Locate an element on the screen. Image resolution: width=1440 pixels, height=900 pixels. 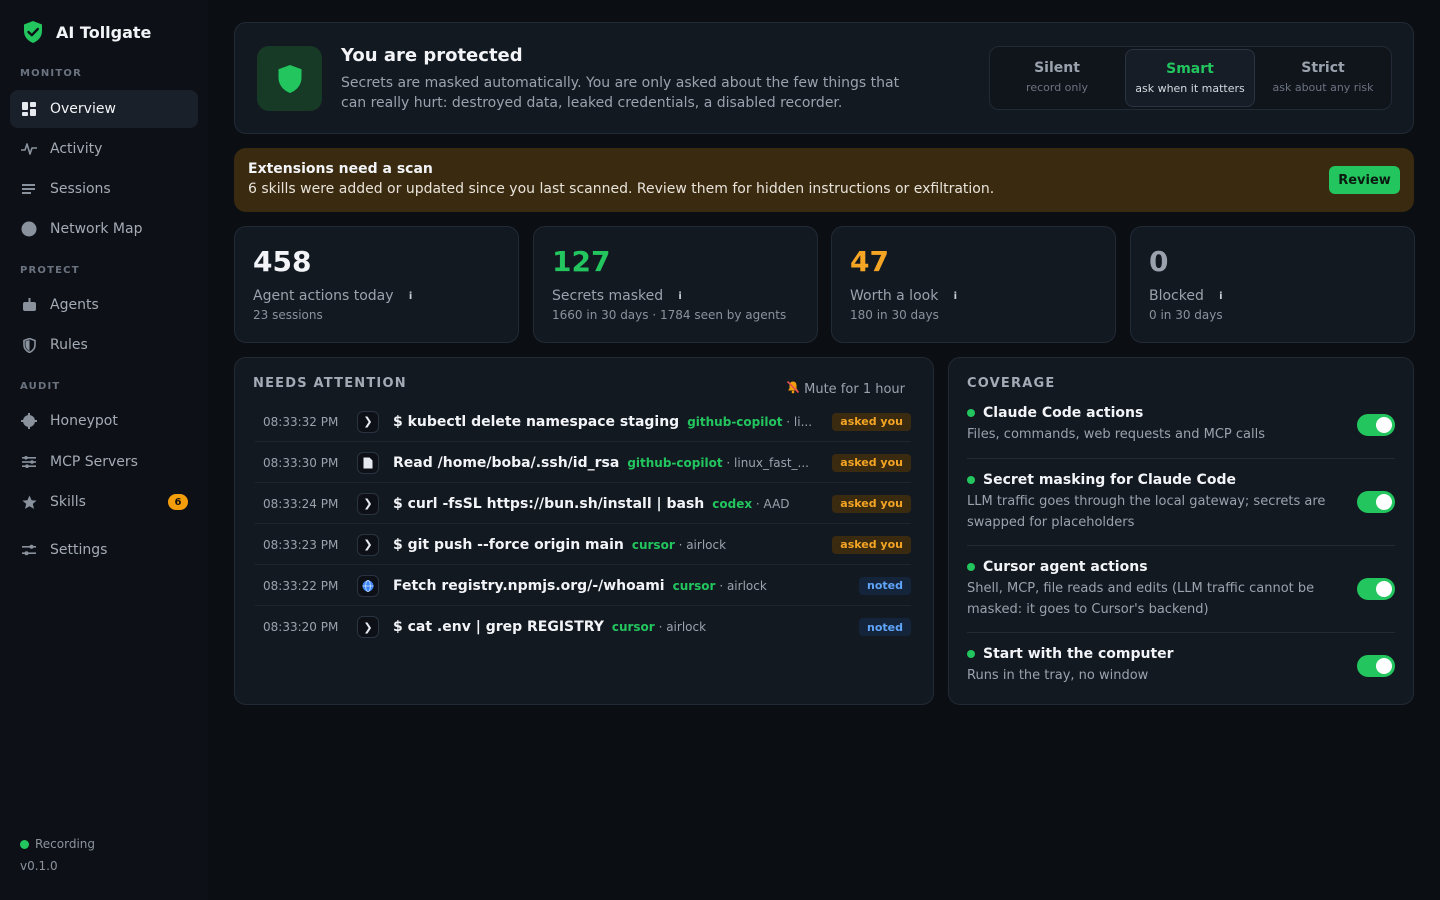
coverage-title-text: Cursor agent actions is located at coordinates (1065, 567).